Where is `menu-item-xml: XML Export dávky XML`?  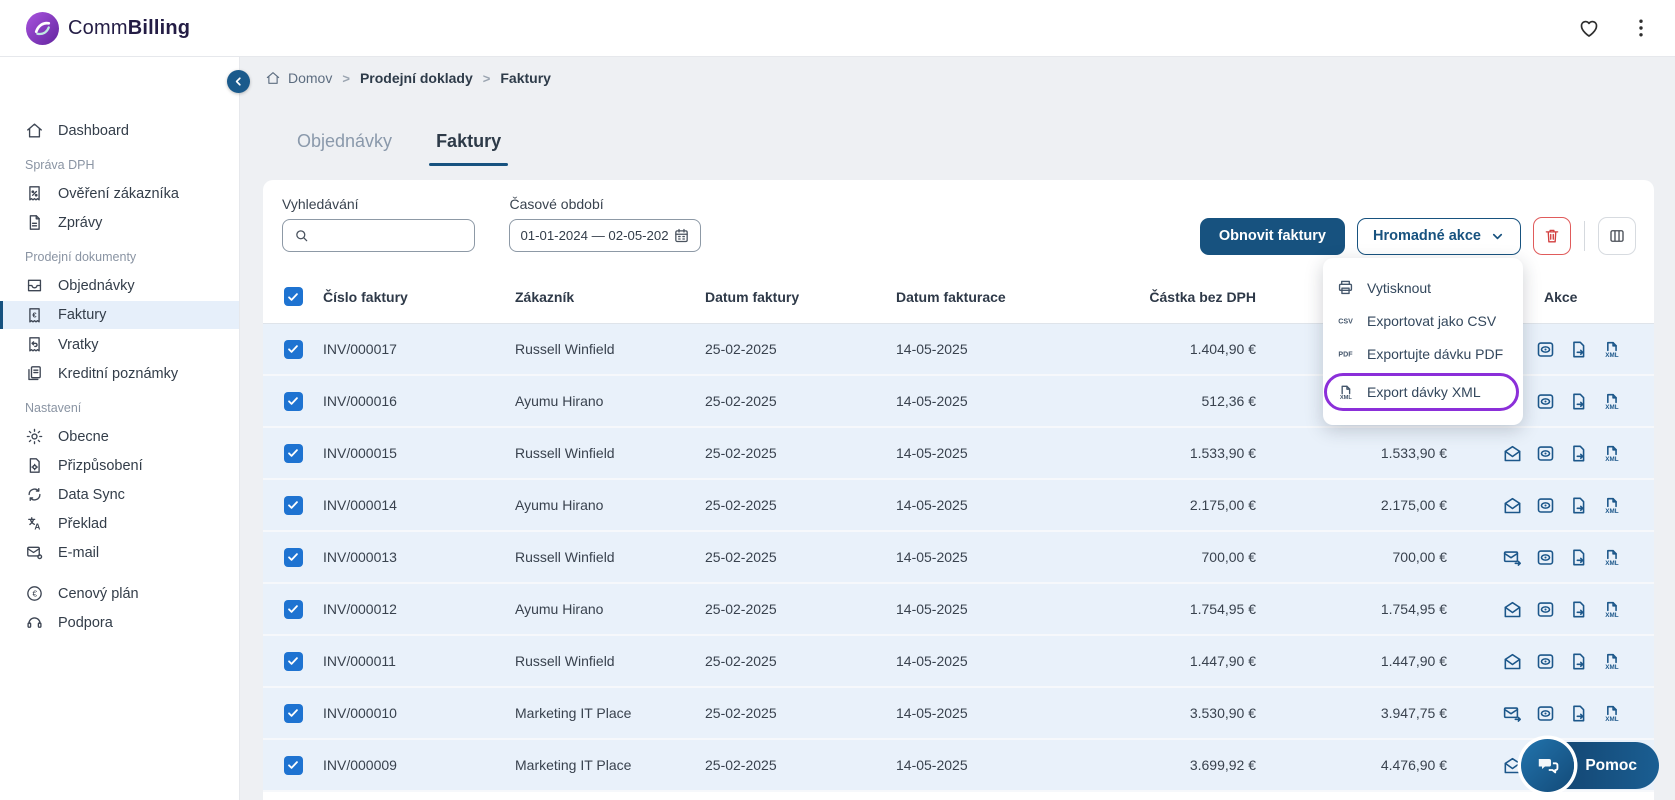
menu-item-xml: XML Export dávky XML is located at coordinates (1421, 392).